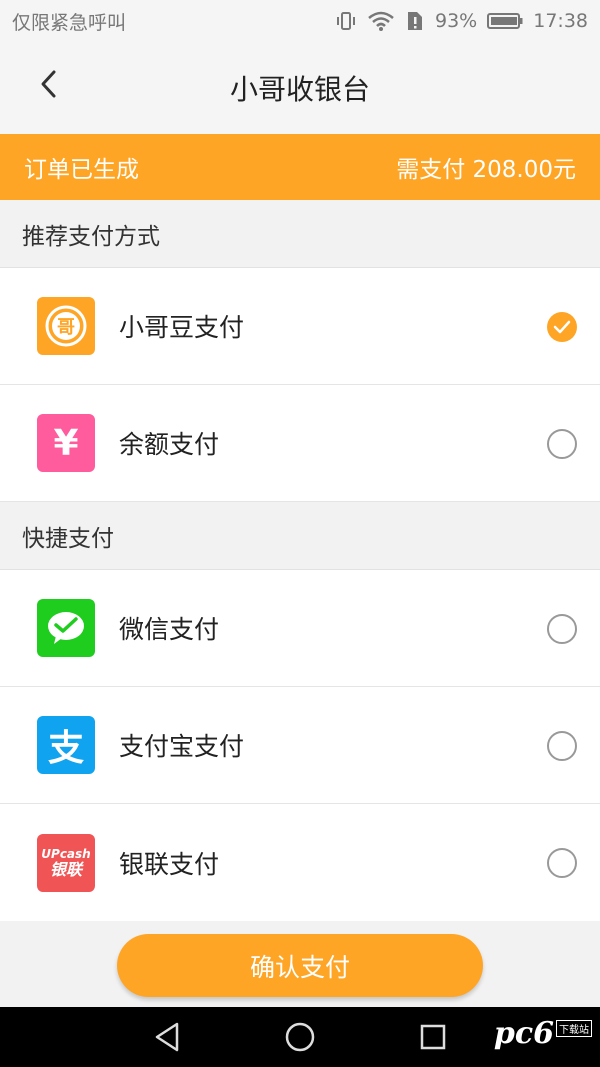 The height and width of the screenshot is (1067, 600). I want to click on triangle-back-icon, so click(166, 1037).